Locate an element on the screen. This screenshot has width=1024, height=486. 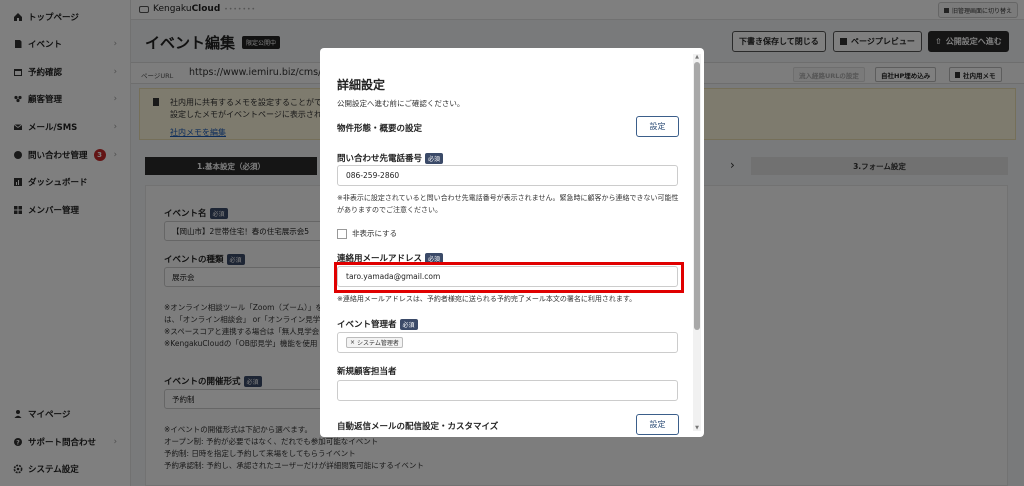
scroll-thumb is located at coordinates (697, 196).